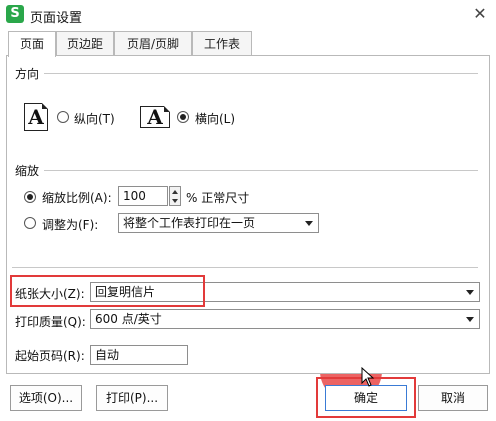 This screenshot has width=496, height=421. I want to click on portrait-page-icon: A, so click(36, 117).